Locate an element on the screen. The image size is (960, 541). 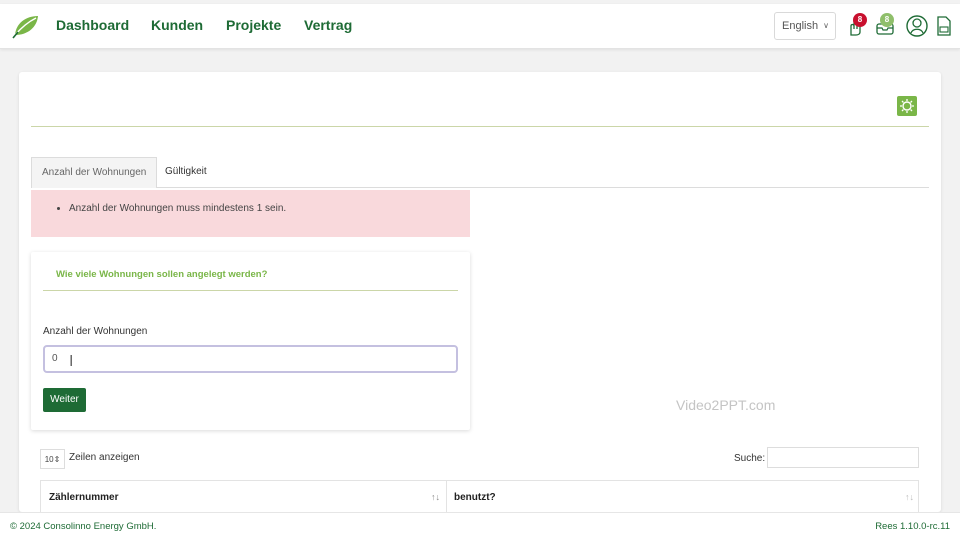
field-value: 0 is located at coordinates (55, 358).